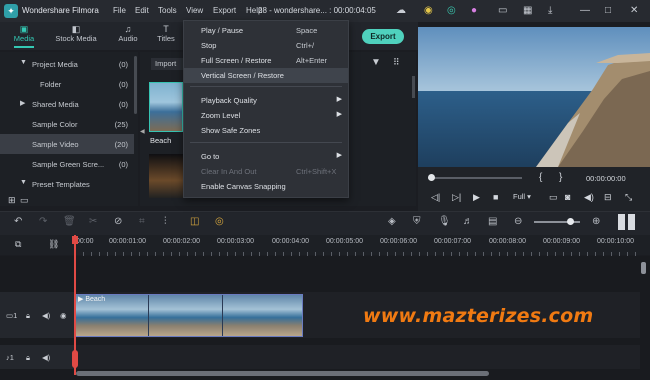  Describe the element at coordinates (266, 45) in the screenshot. I see `menu-item-stop: Stop Ctrl+/` at that location.